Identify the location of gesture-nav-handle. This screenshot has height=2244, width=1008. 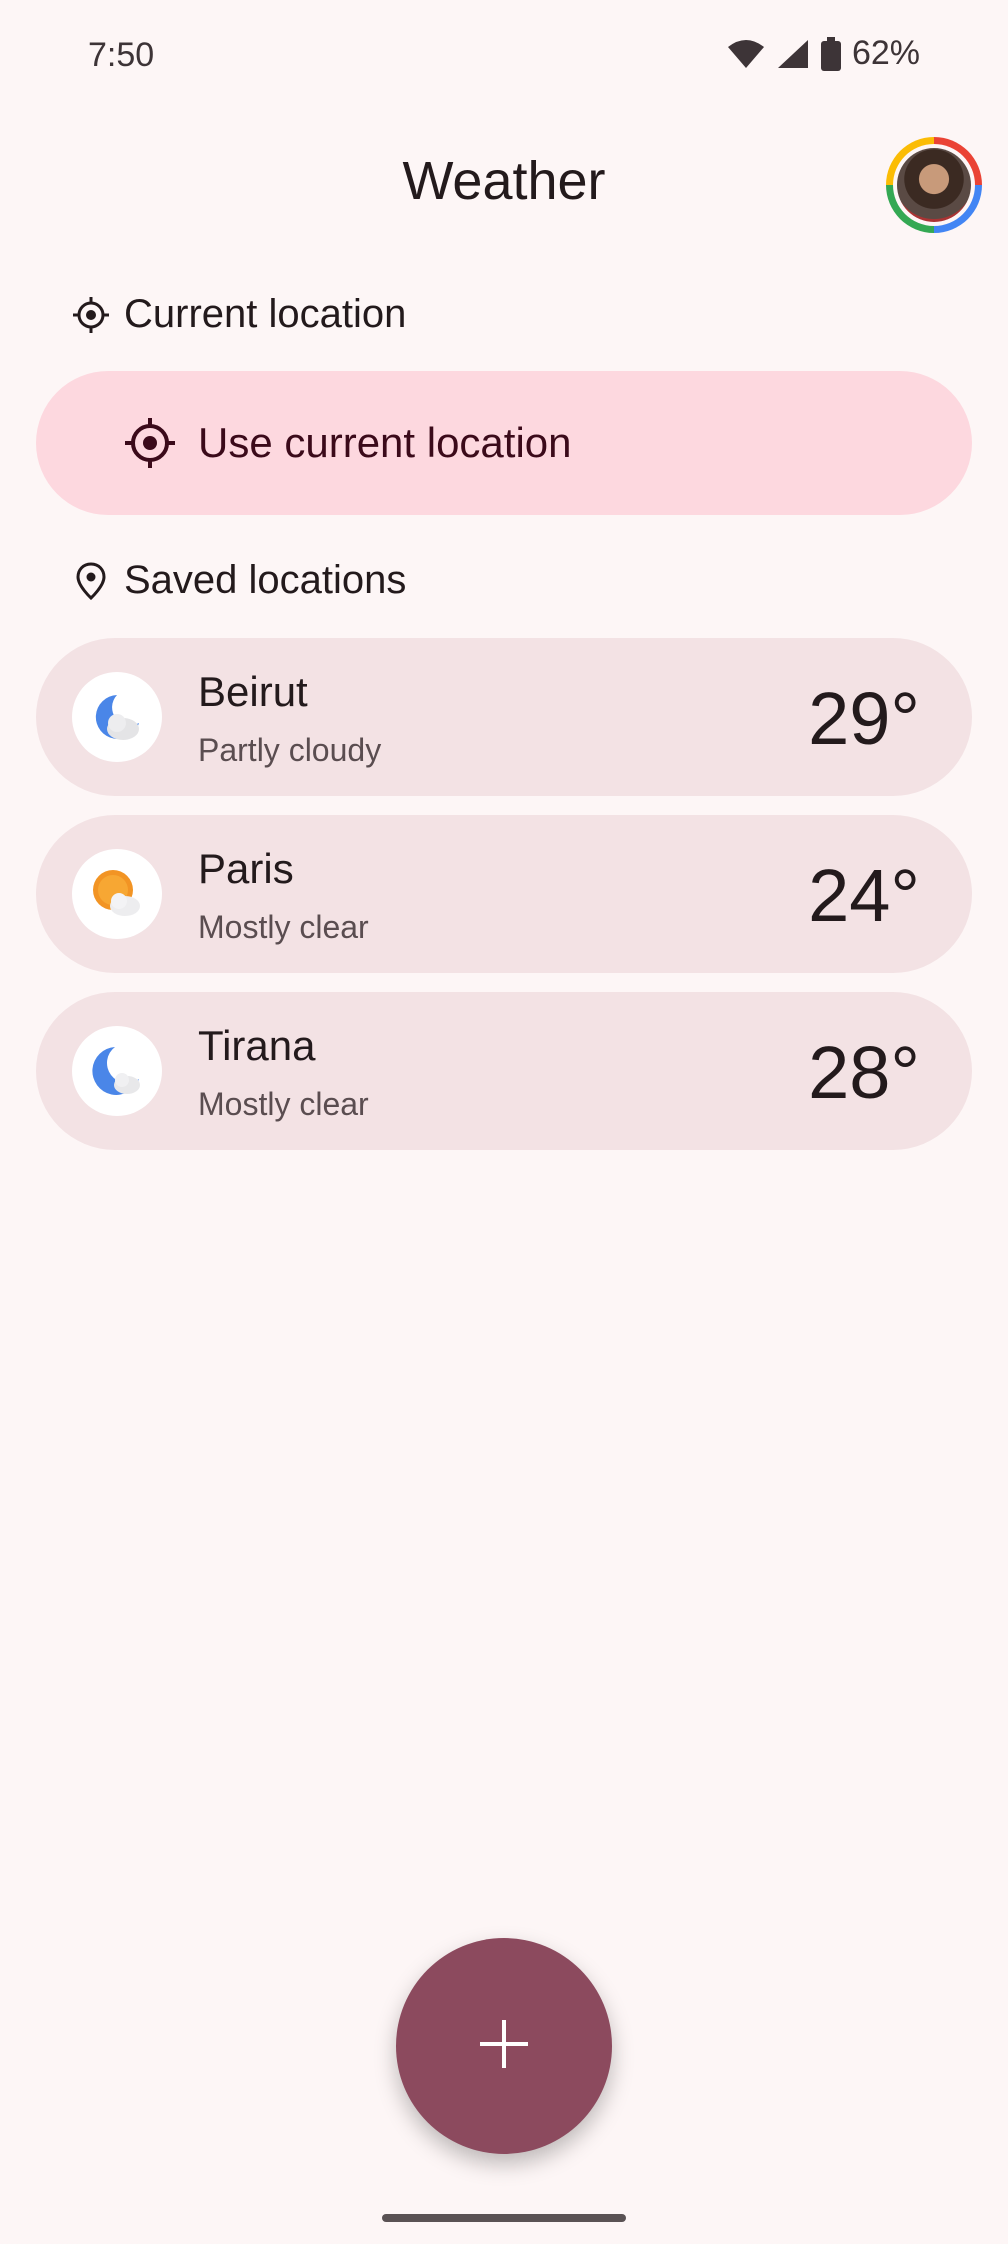
(504, 2218).